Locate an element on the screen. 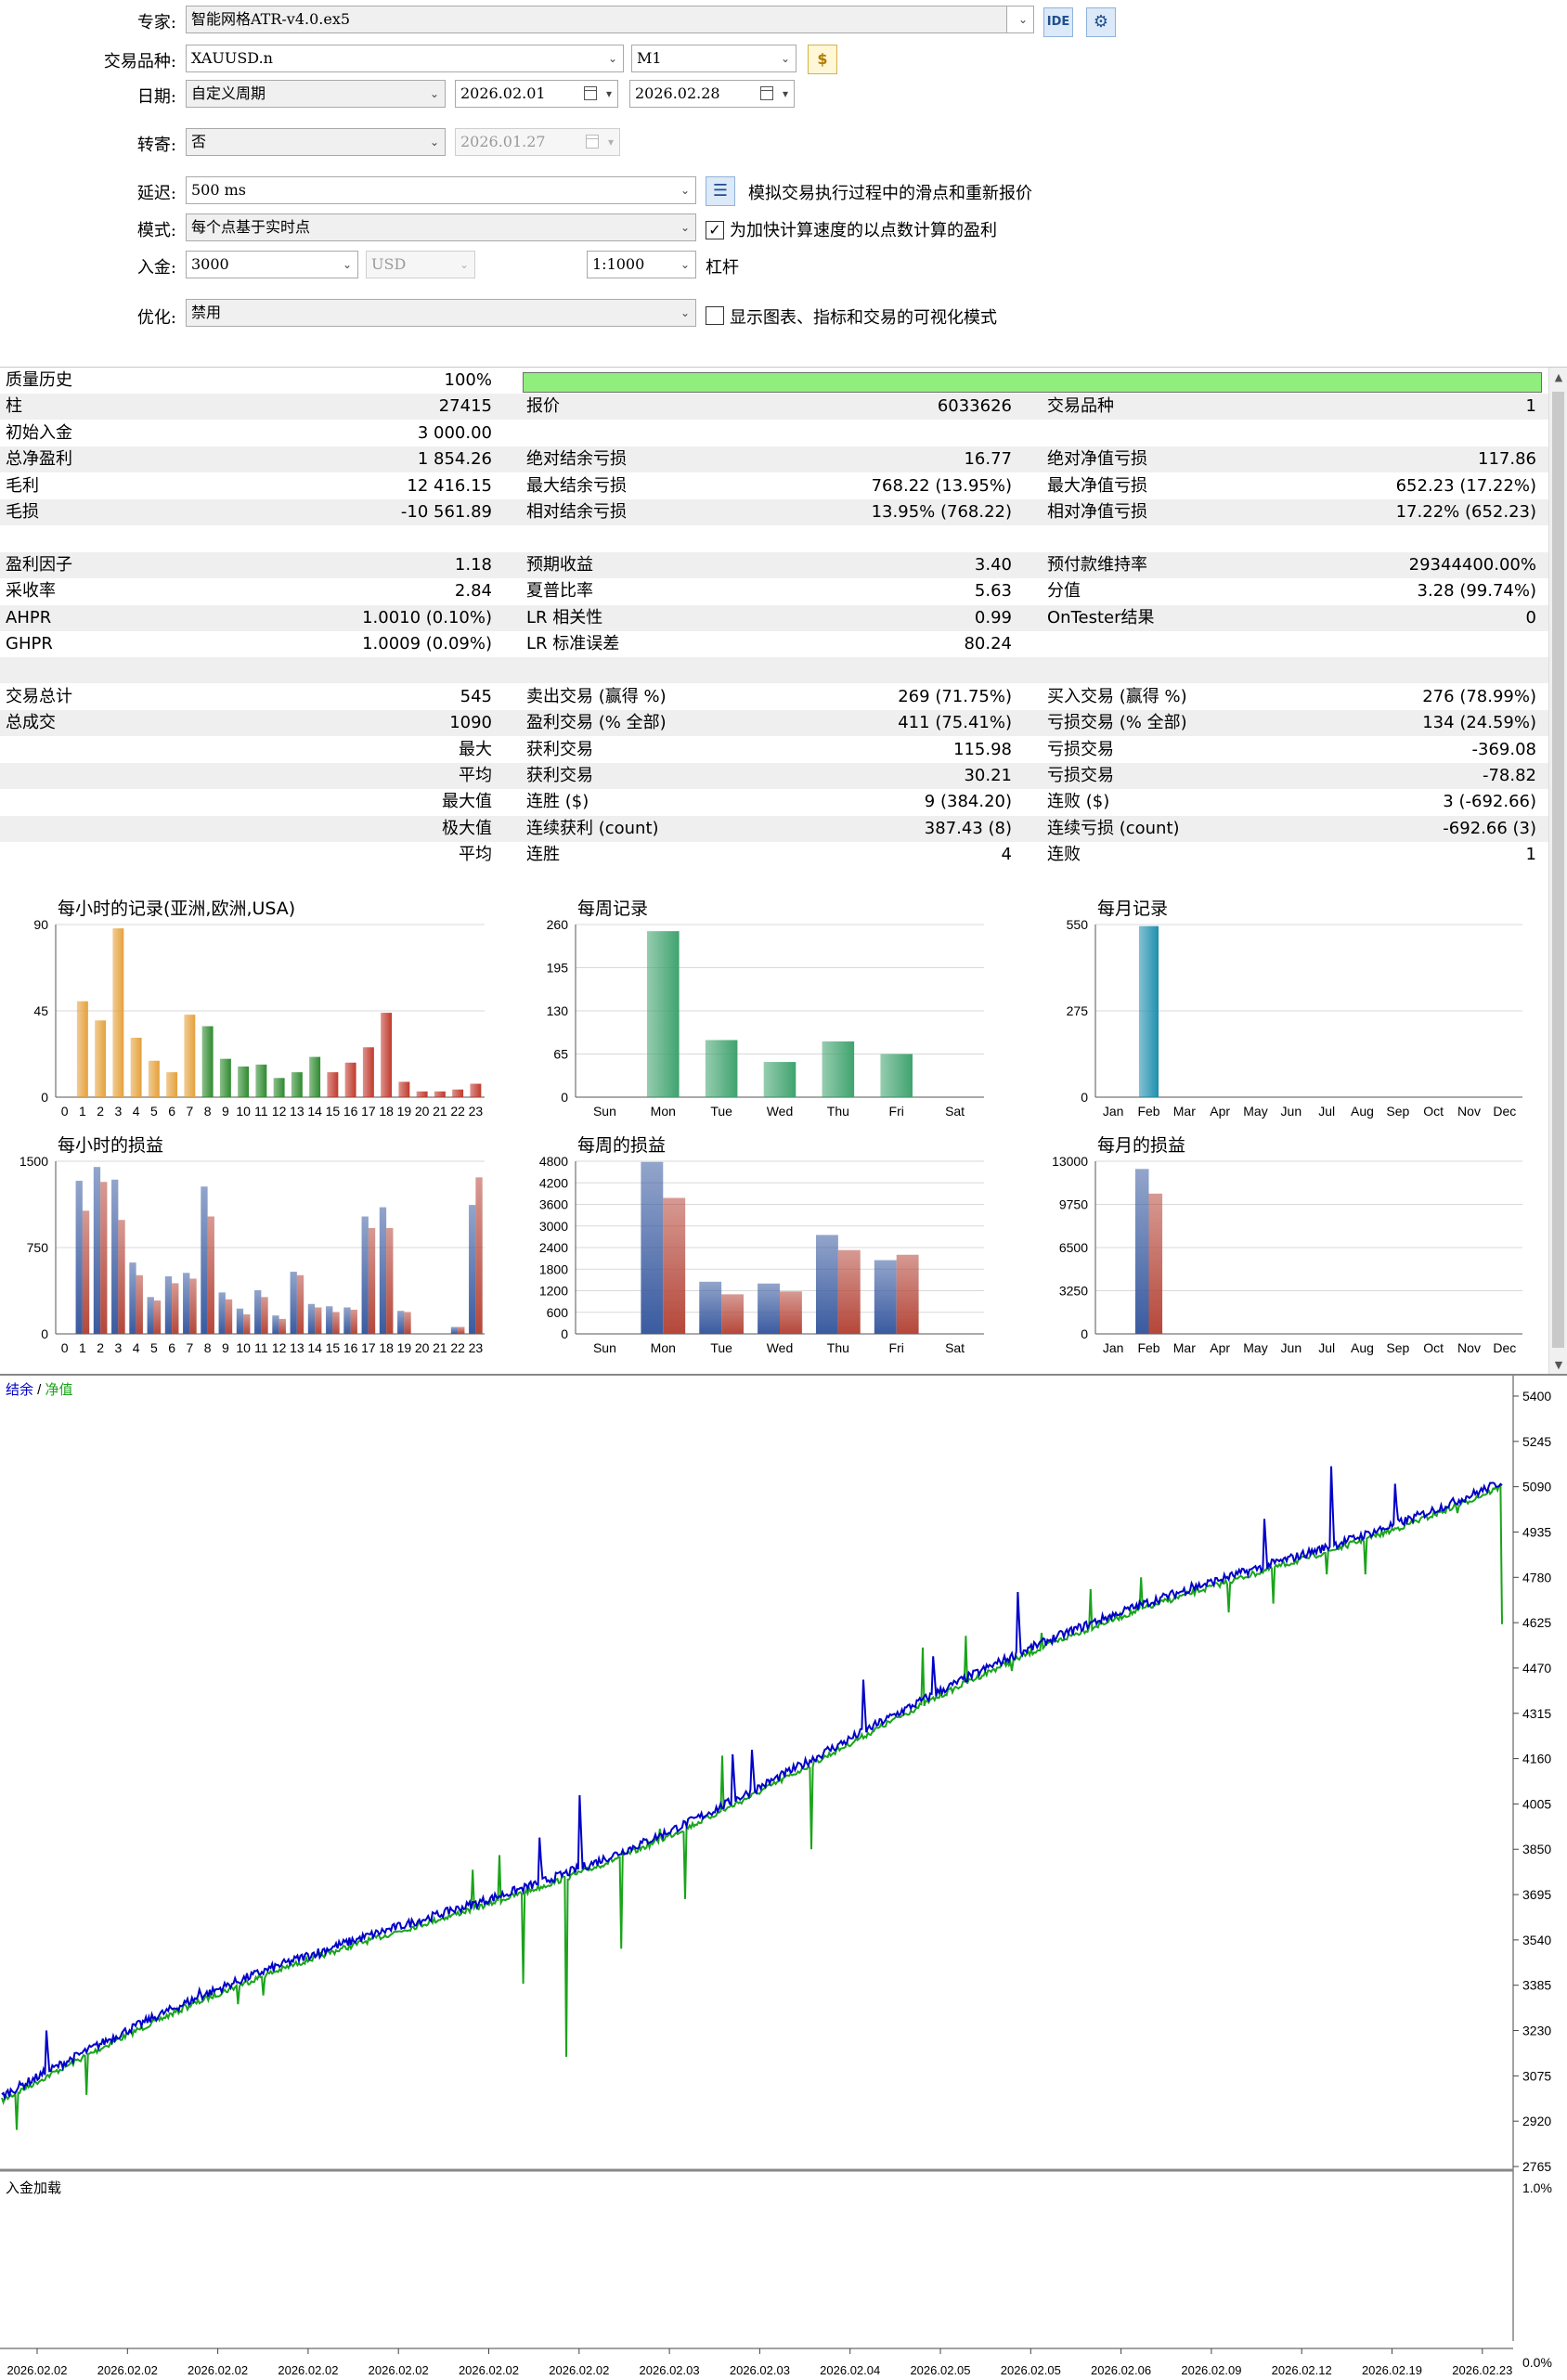  profit-in-pips-checkbox: ✓ is located at coordinates (715, 230).